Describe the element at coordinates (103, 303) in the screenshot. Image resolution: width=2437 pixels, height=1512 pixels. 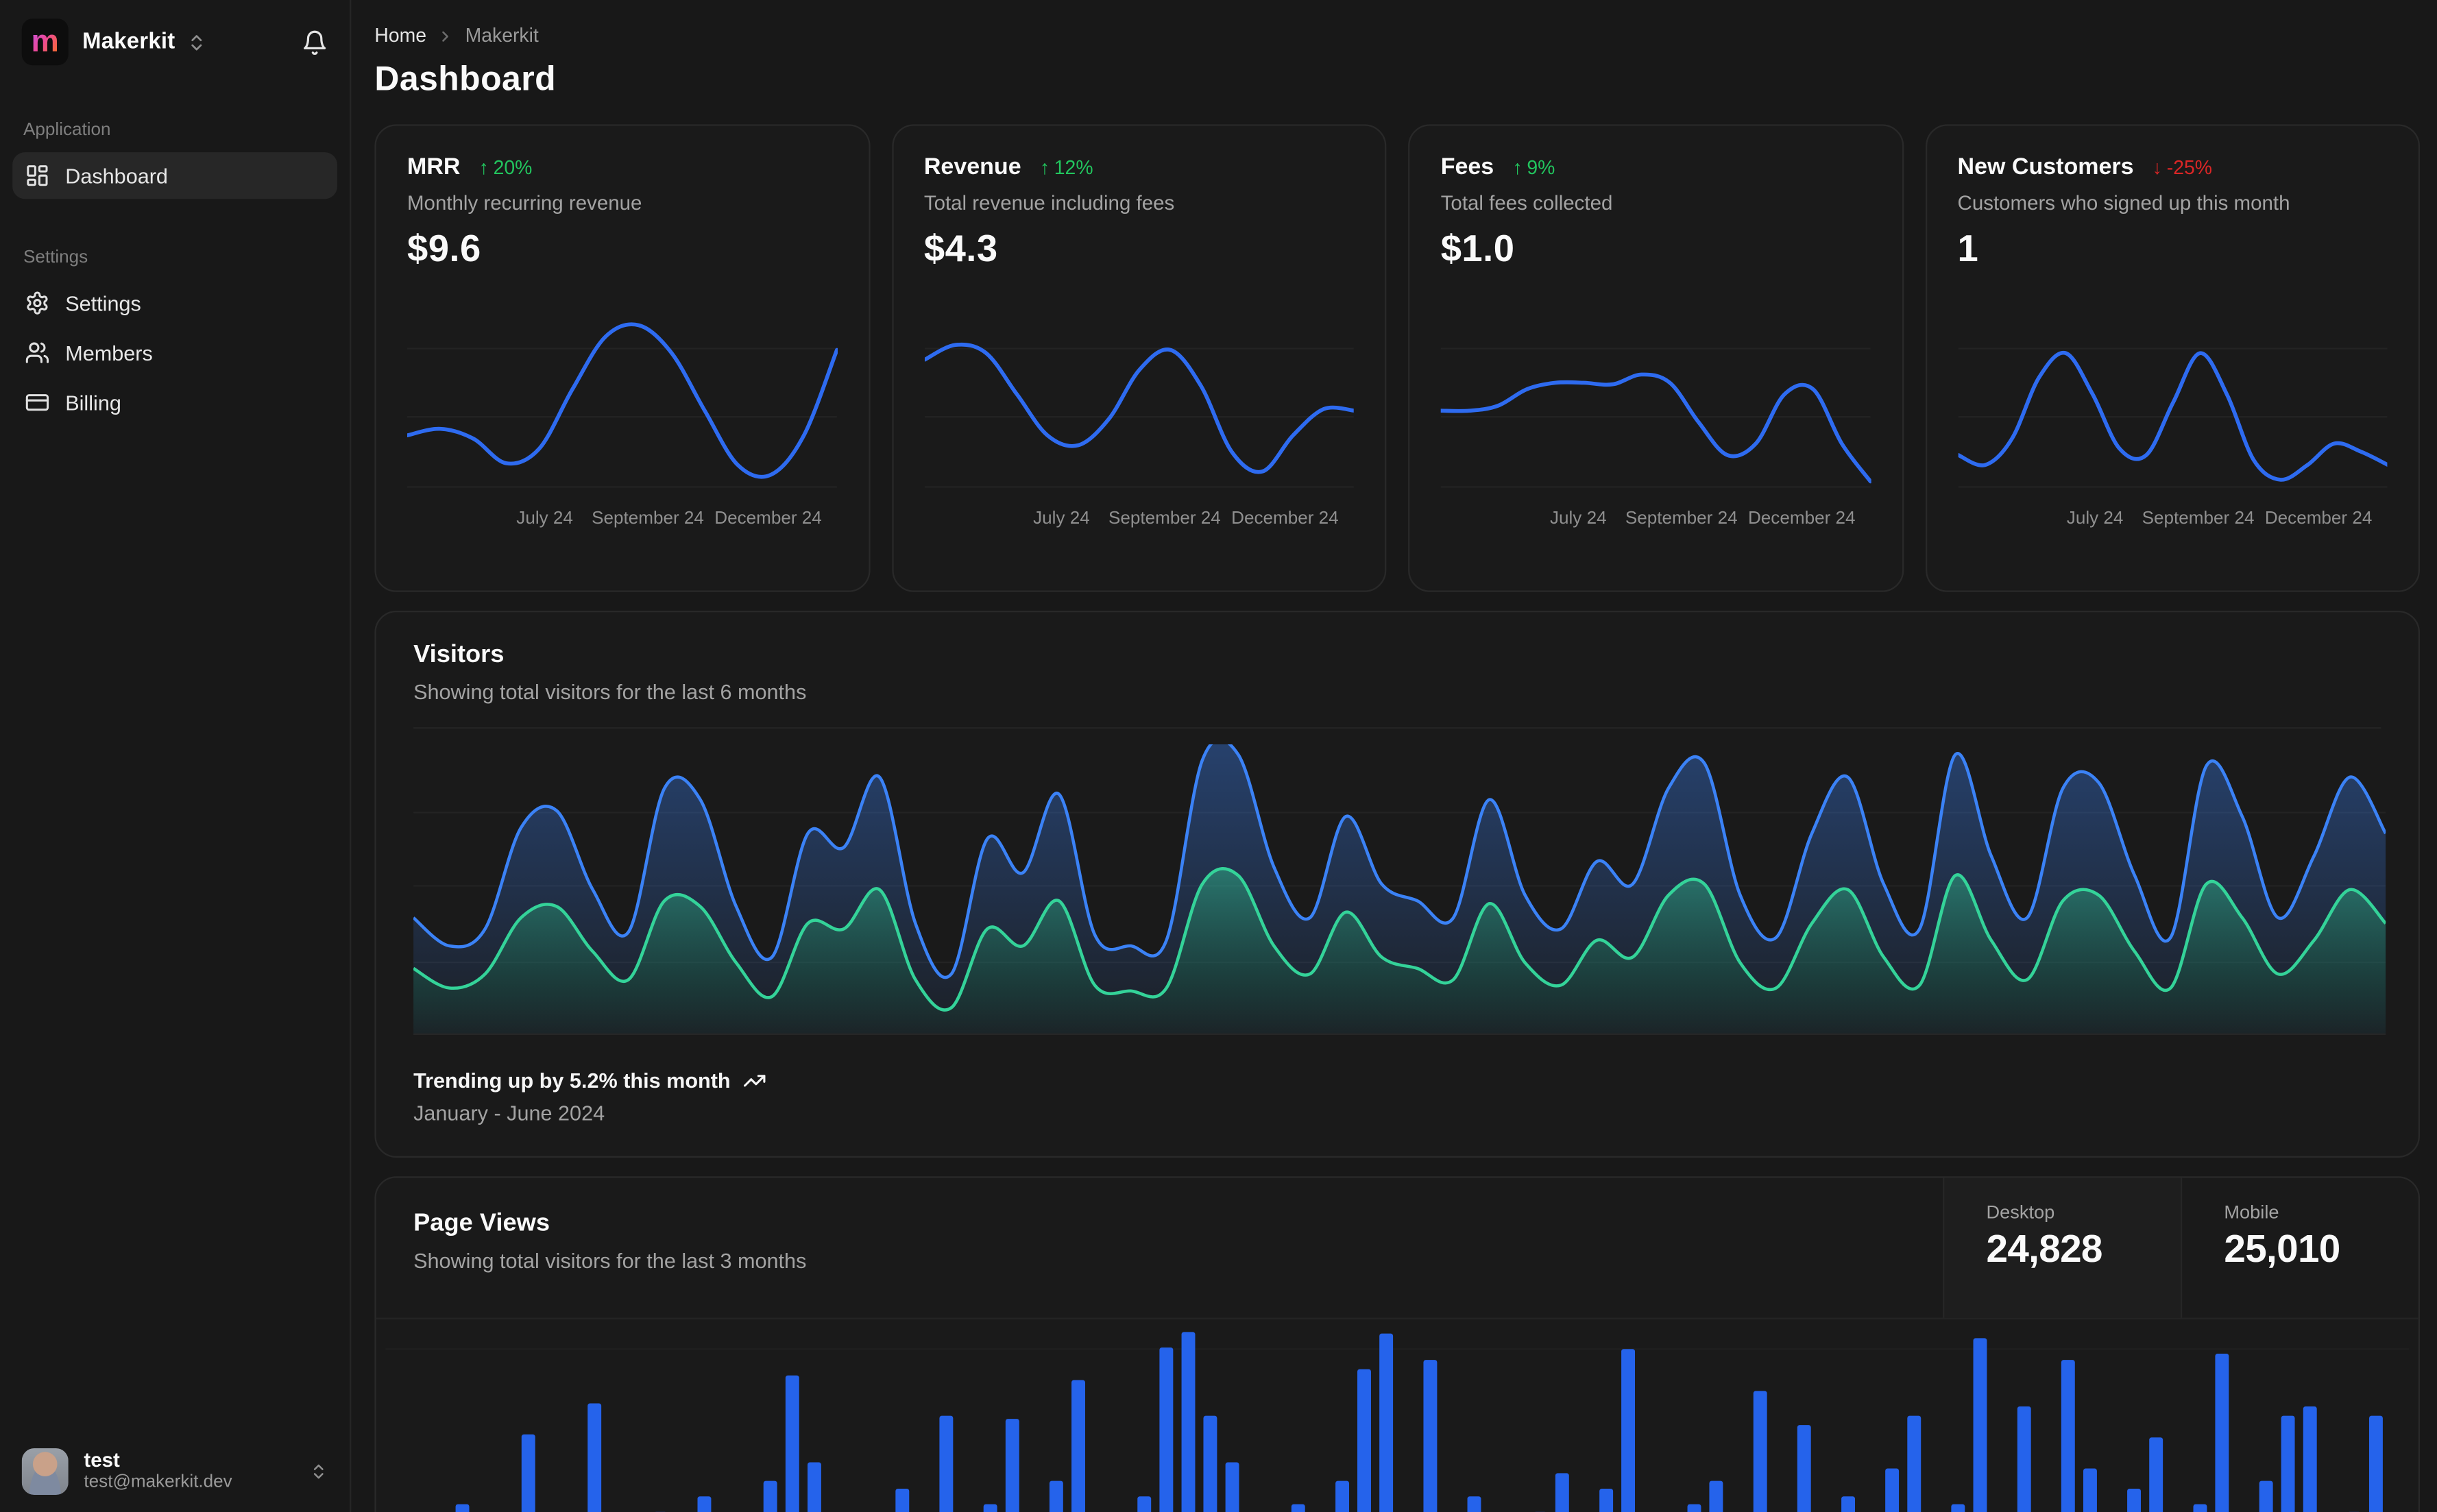
I see `sidebar-item-label: Settings` at that location.